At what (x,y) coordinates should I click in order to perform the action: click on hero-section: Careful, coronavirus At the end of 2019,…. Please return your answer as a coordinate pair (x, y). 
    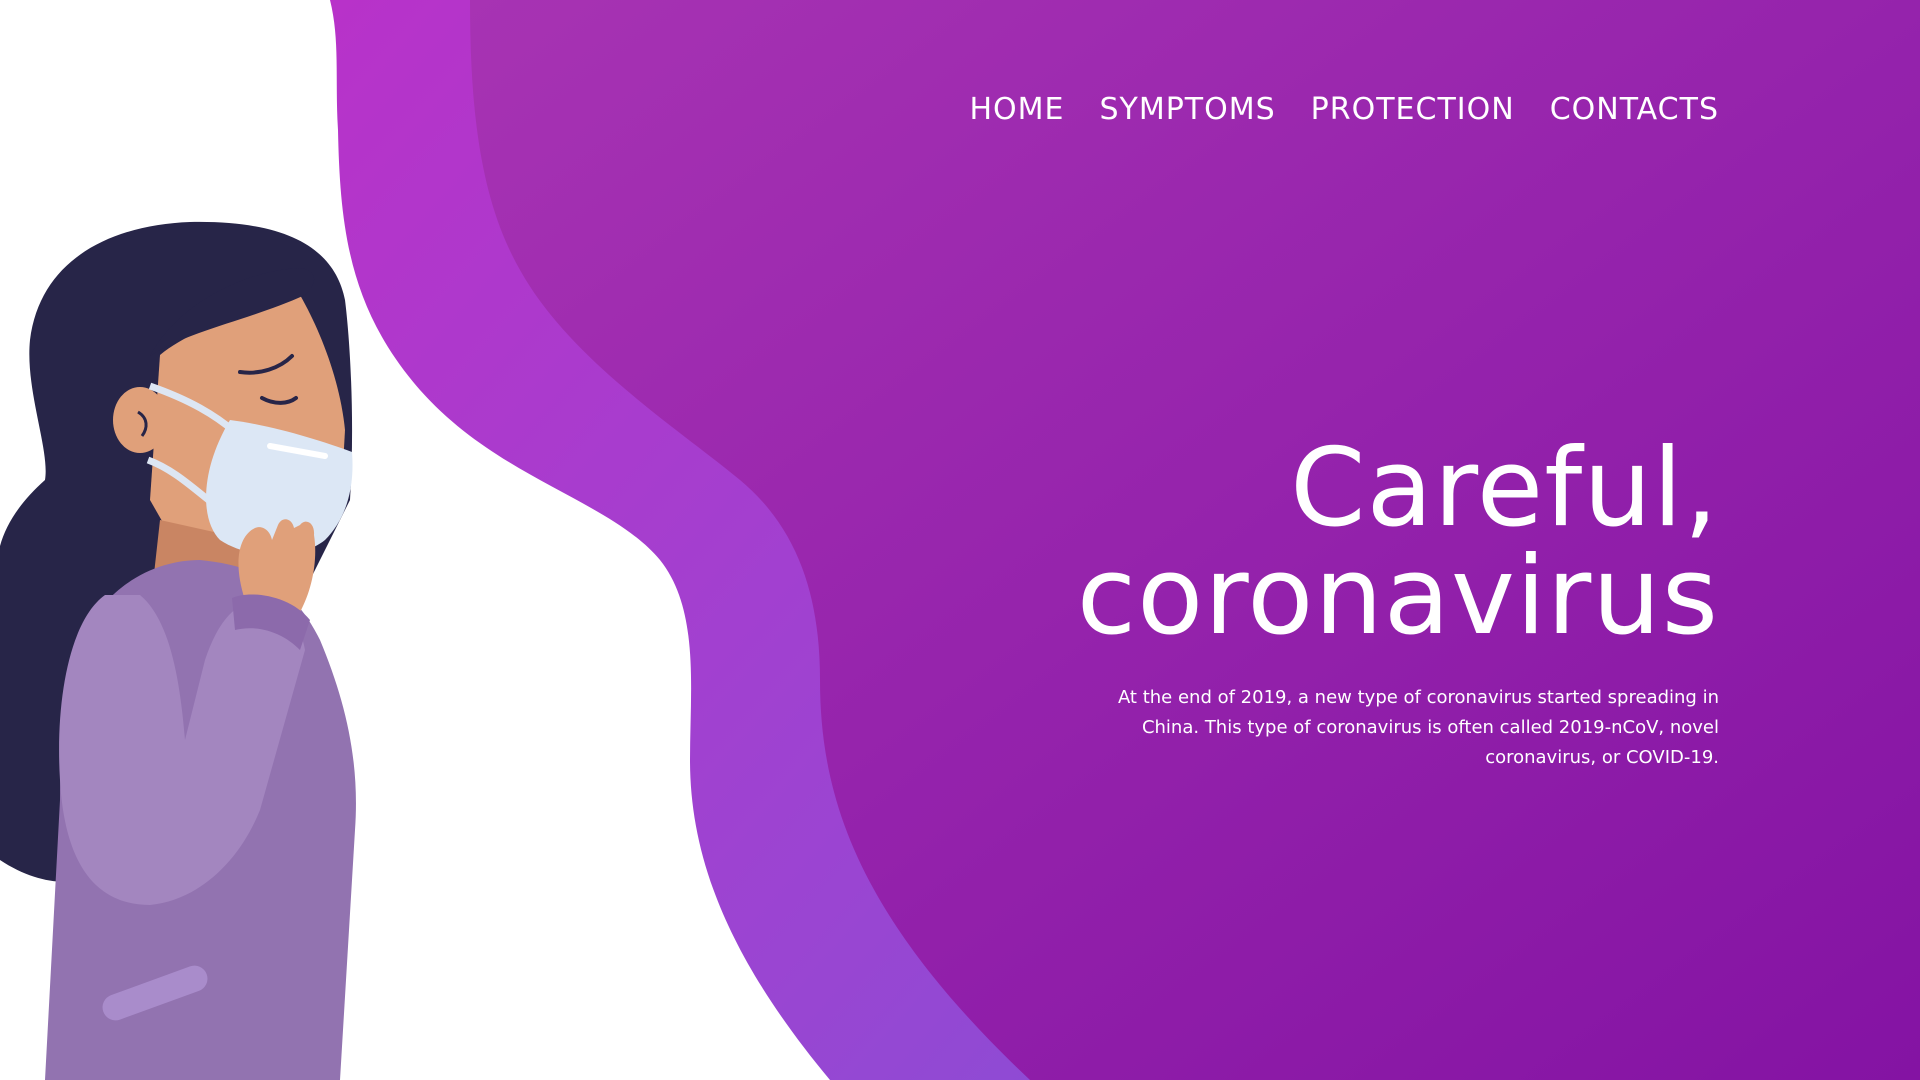
    Looking at the image, I should click on (1339, 604).